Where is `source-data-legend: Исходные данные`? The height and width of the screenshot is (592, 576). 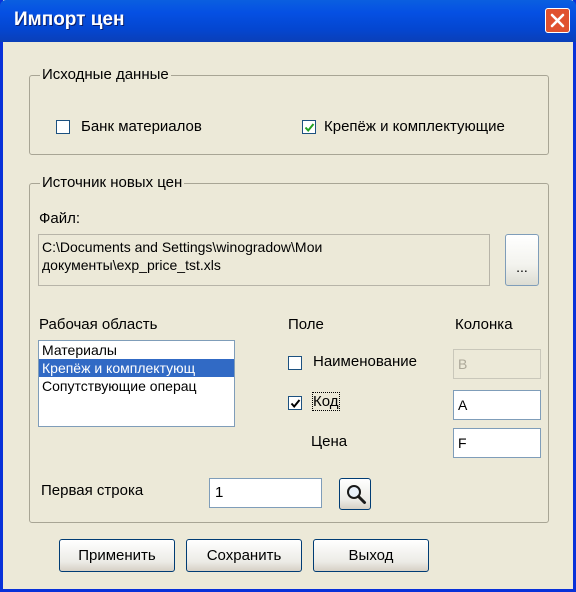
source-data-legend: Исходные данные is located at coordinates (105, 74).